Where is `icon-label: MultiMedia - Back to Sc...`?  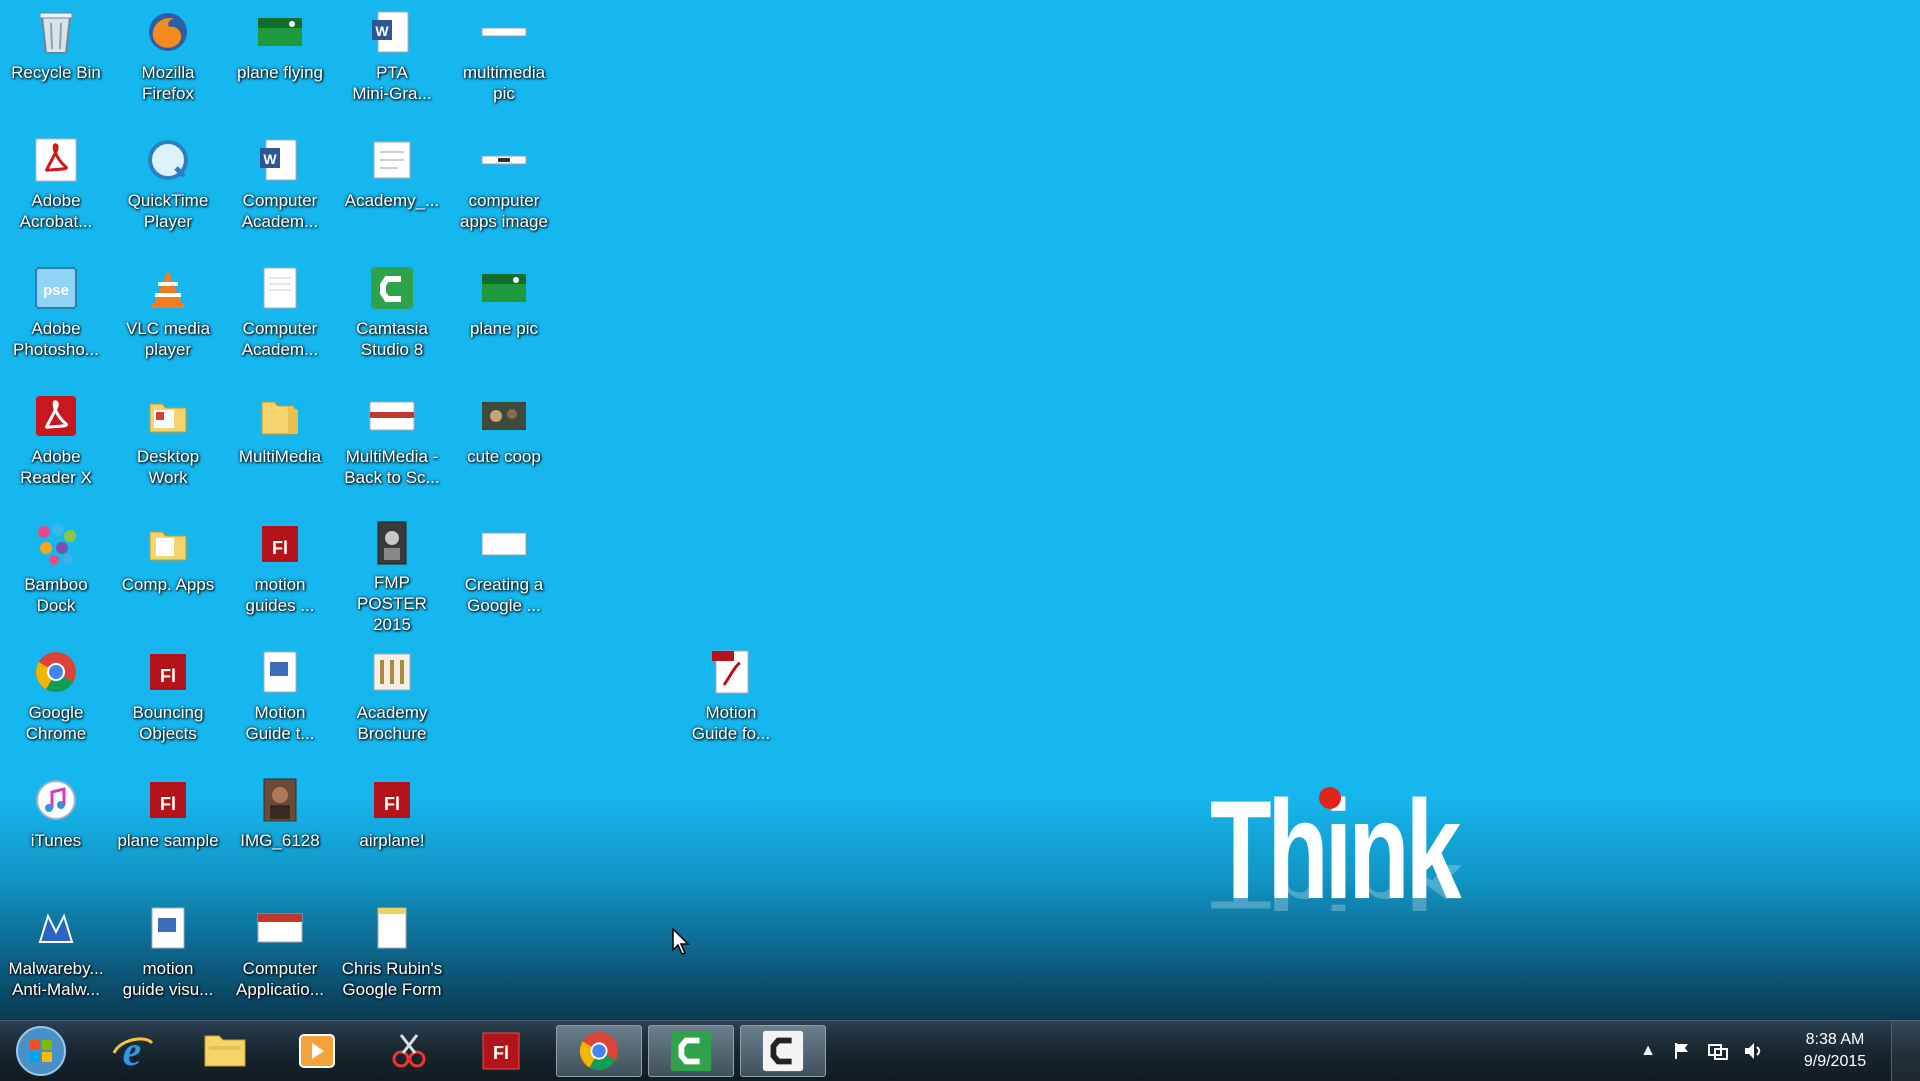
icon-label: MultiMedia - Back to Sc... is located at coordinates (392, 467).